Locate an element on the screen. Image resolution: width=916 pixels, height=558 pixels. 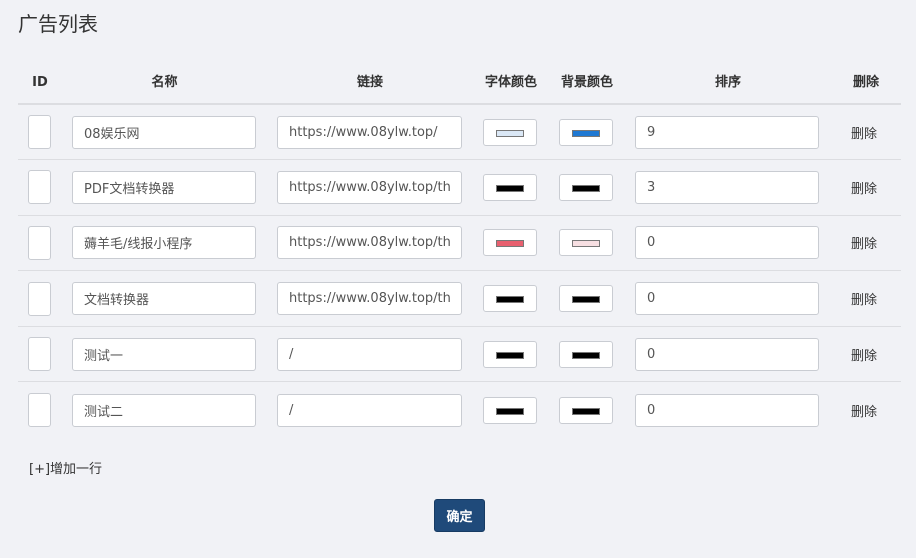
header-link: 链接 is located at coordinates (370, 76).